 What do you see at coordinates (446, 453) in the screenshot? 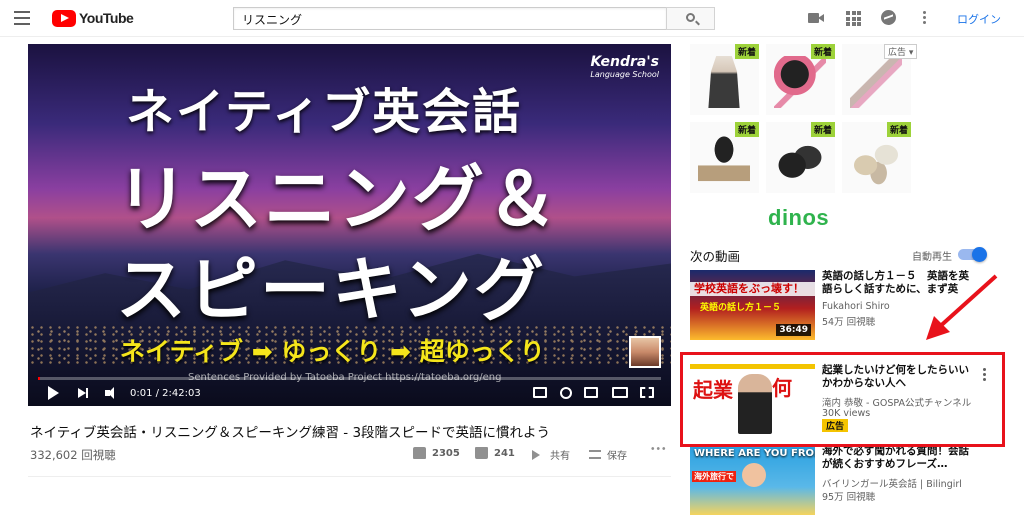
I see `like-count: 2305` at bounding box center [446, 453].